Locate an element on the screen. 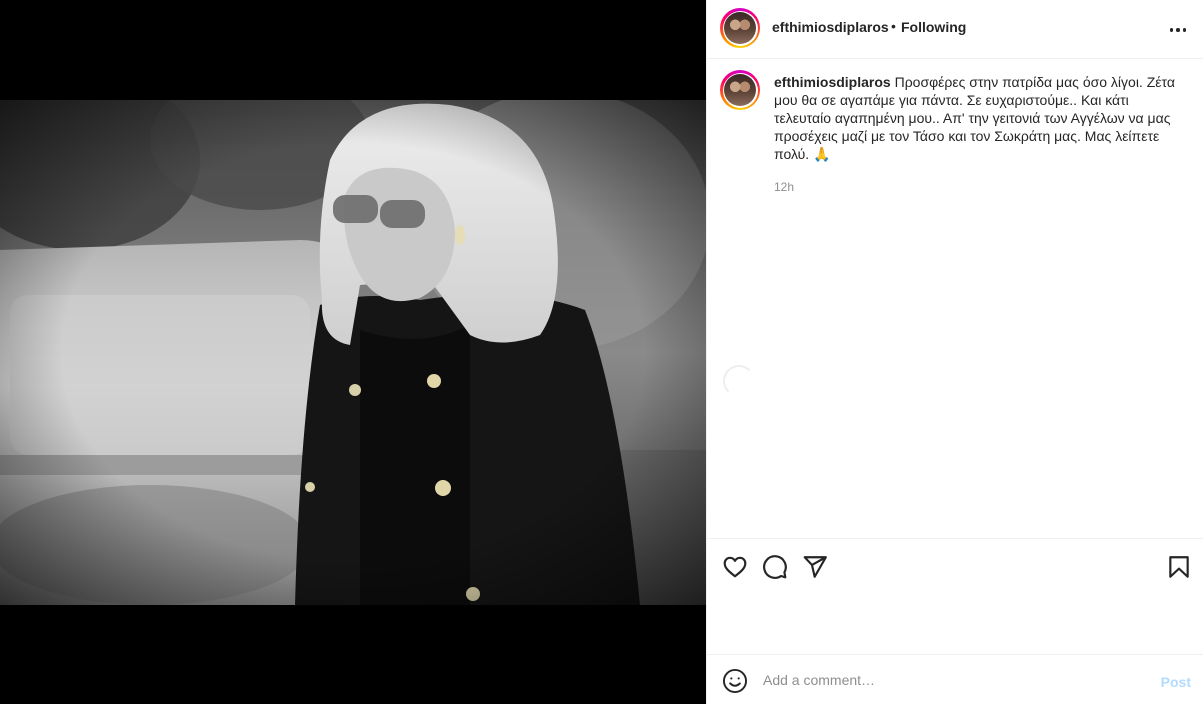  heart-icon is located at coordinates (735, 567).